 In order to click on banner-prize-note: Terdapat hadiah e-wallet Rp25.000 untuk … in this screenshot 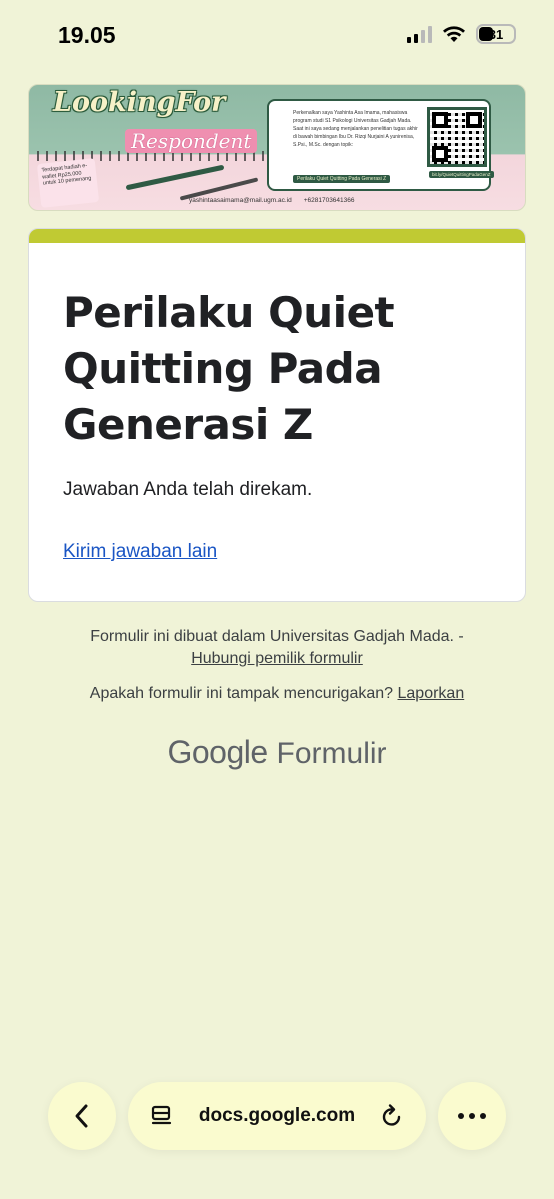, I will do `click(68, 183)`.